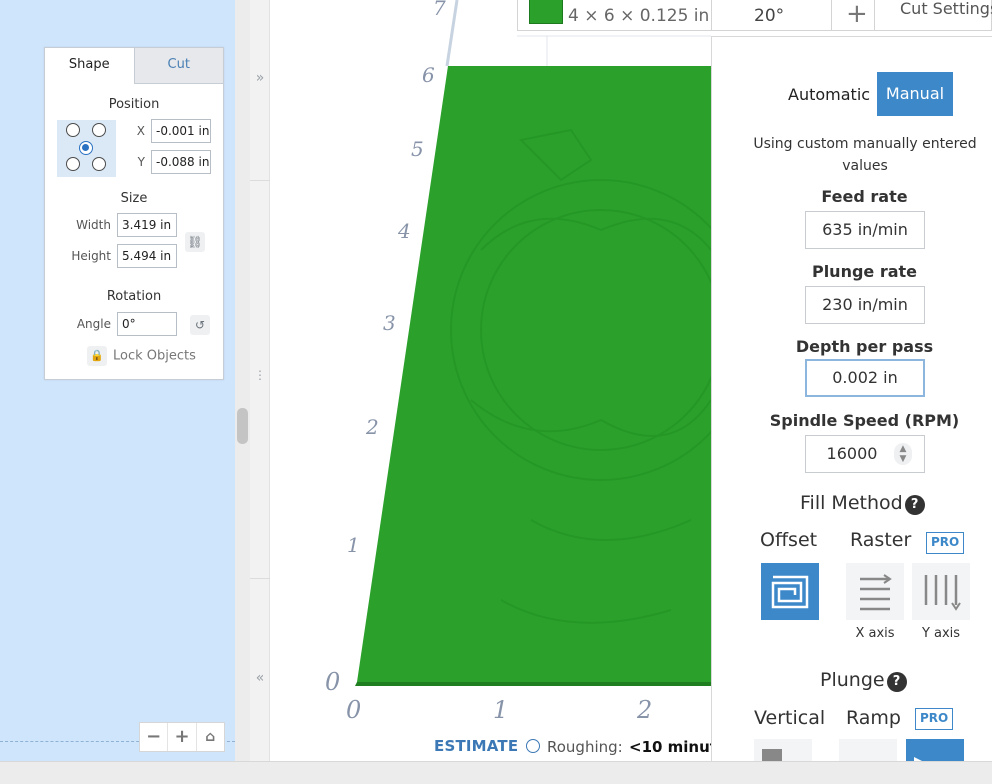  I want to click on roughing-label: Roughing:, so click(585, 747).